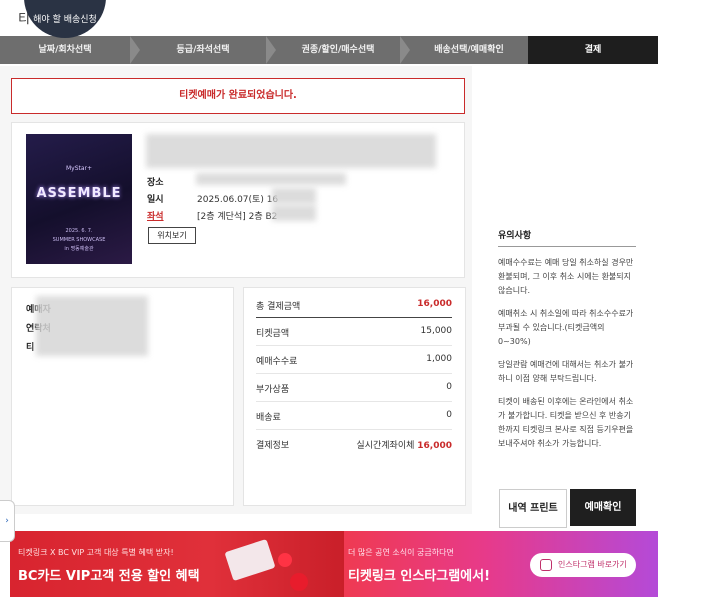 This screenshot has height=597, width=726. Describe the element at coordinates (172, 235) in the screenshot. I see `location-button: 위치보기` at that location.